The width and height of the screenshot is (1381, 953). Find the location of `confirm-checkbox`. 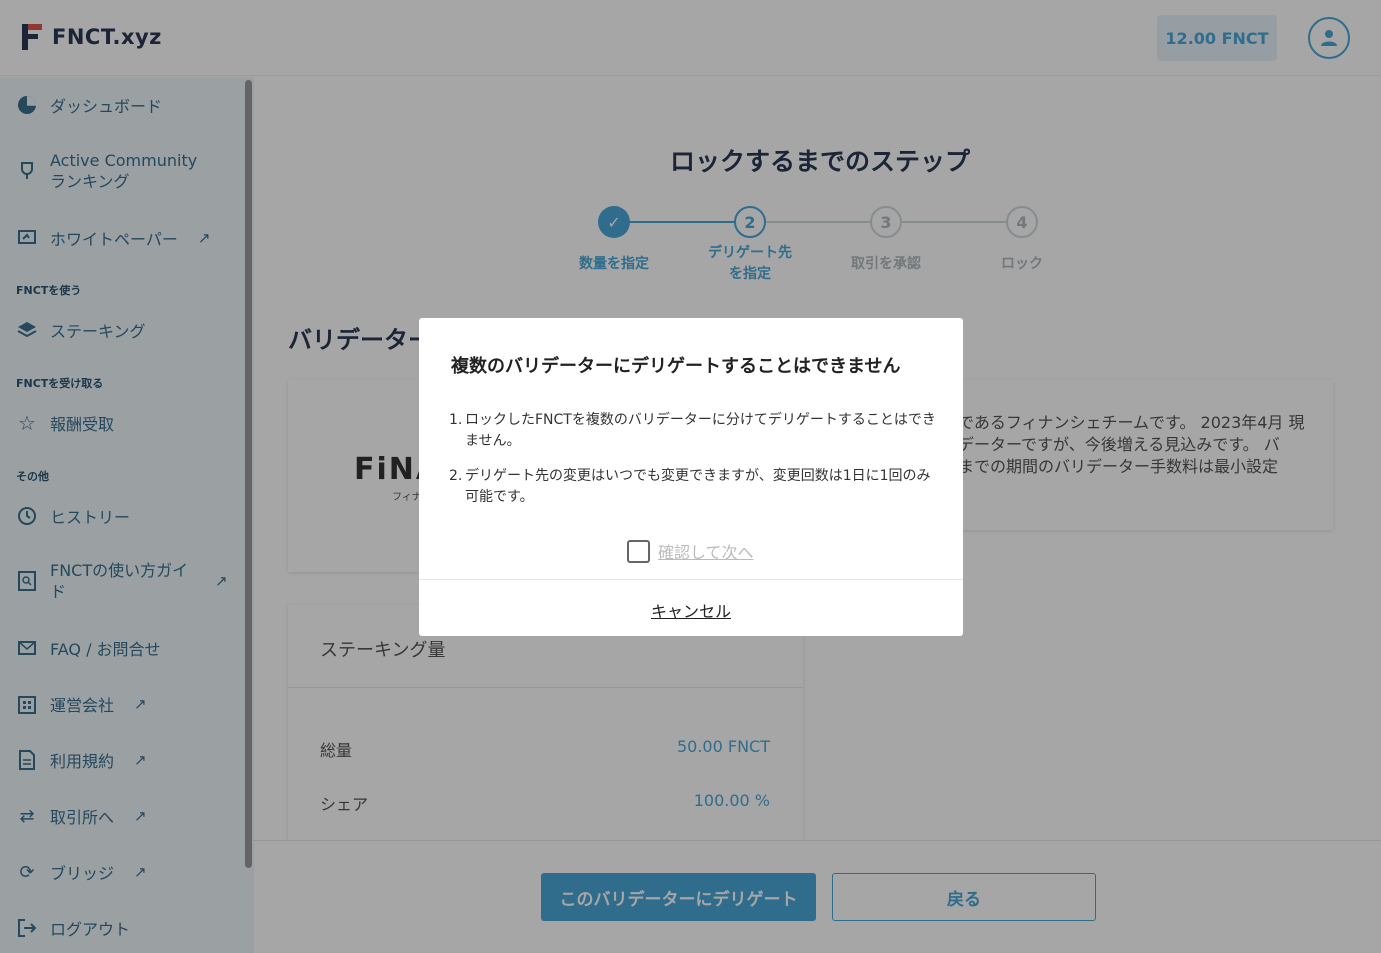

confirm-checkbox is located at coordinates (638, 551).